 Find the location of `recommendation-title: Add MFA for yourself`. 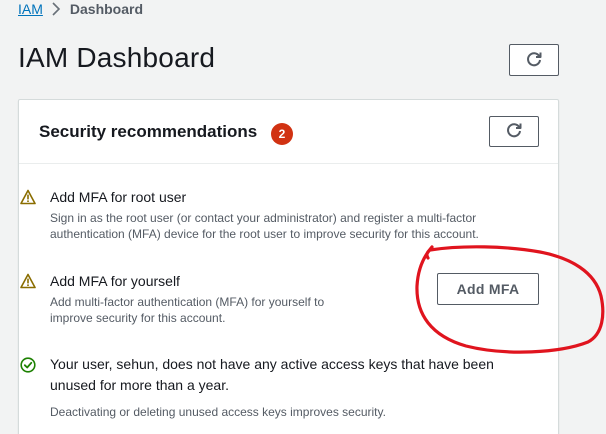

recommendation-title: Add MFA for yourself is located at coordinates (115, 281).